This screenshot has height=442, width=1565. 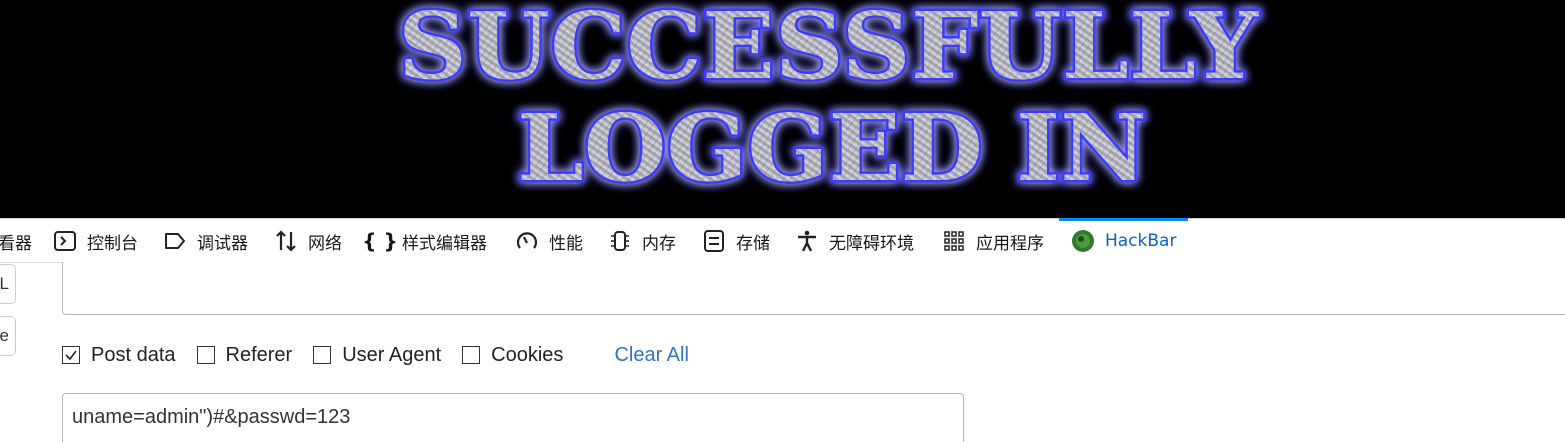 What do you see at coordinates (527, 354) in the screenshot?
I see `cookies-label: Cookies` at bounding box center [527, 354].